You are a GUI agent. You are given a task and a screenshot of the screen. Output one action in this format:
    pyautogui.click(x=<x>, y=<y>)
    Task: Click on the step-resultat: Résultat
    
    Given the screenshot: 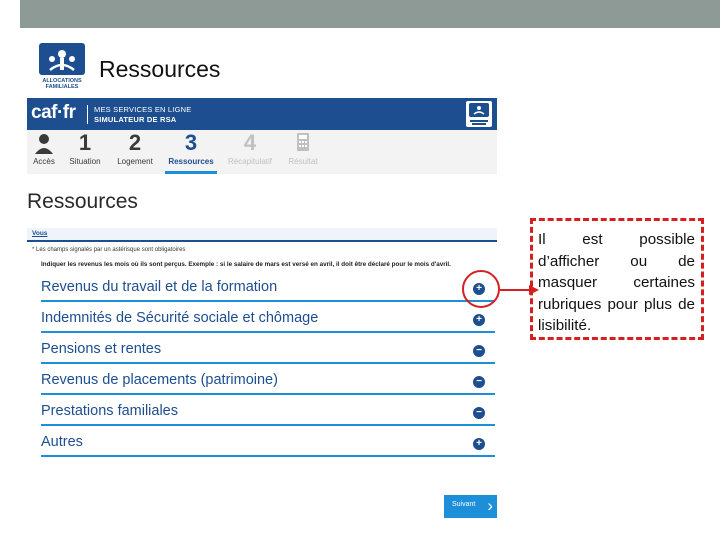 What is the action you would take?
    pyautogui.click(x=303, y=152)
    